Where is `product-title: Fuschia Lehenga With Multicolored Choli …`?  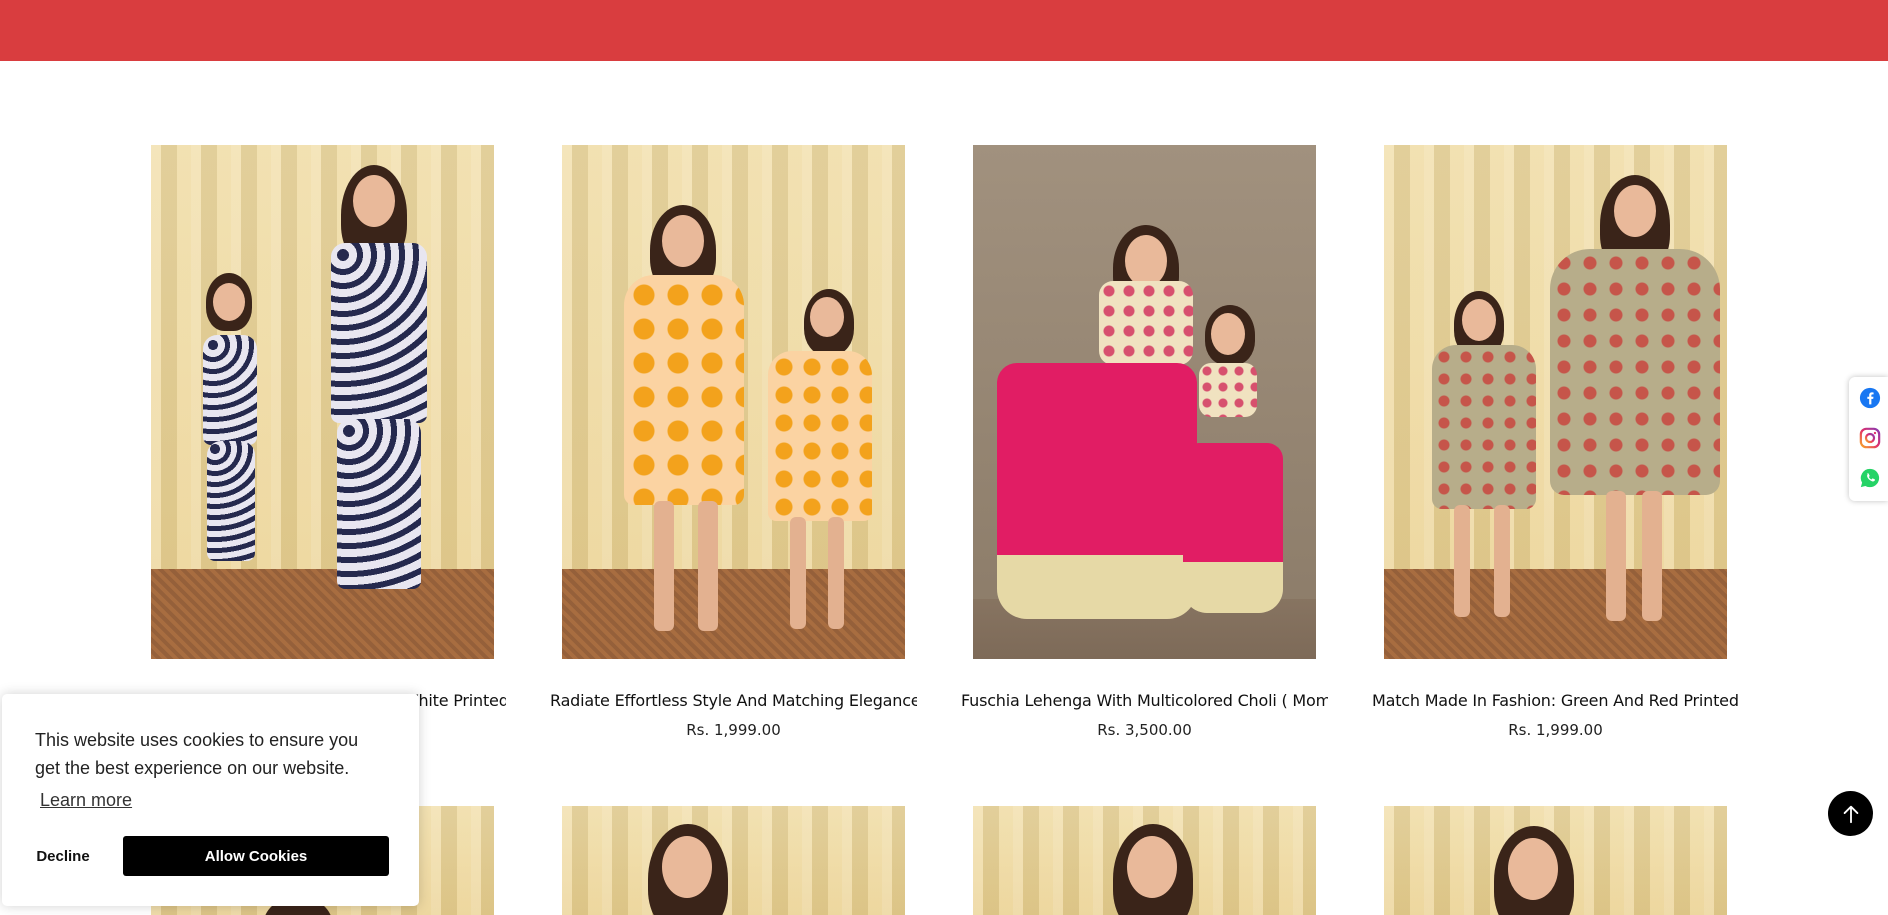
product-title: Fuschia Lehenga With Multicolored Choli … is located at coordinates (1144, 700).